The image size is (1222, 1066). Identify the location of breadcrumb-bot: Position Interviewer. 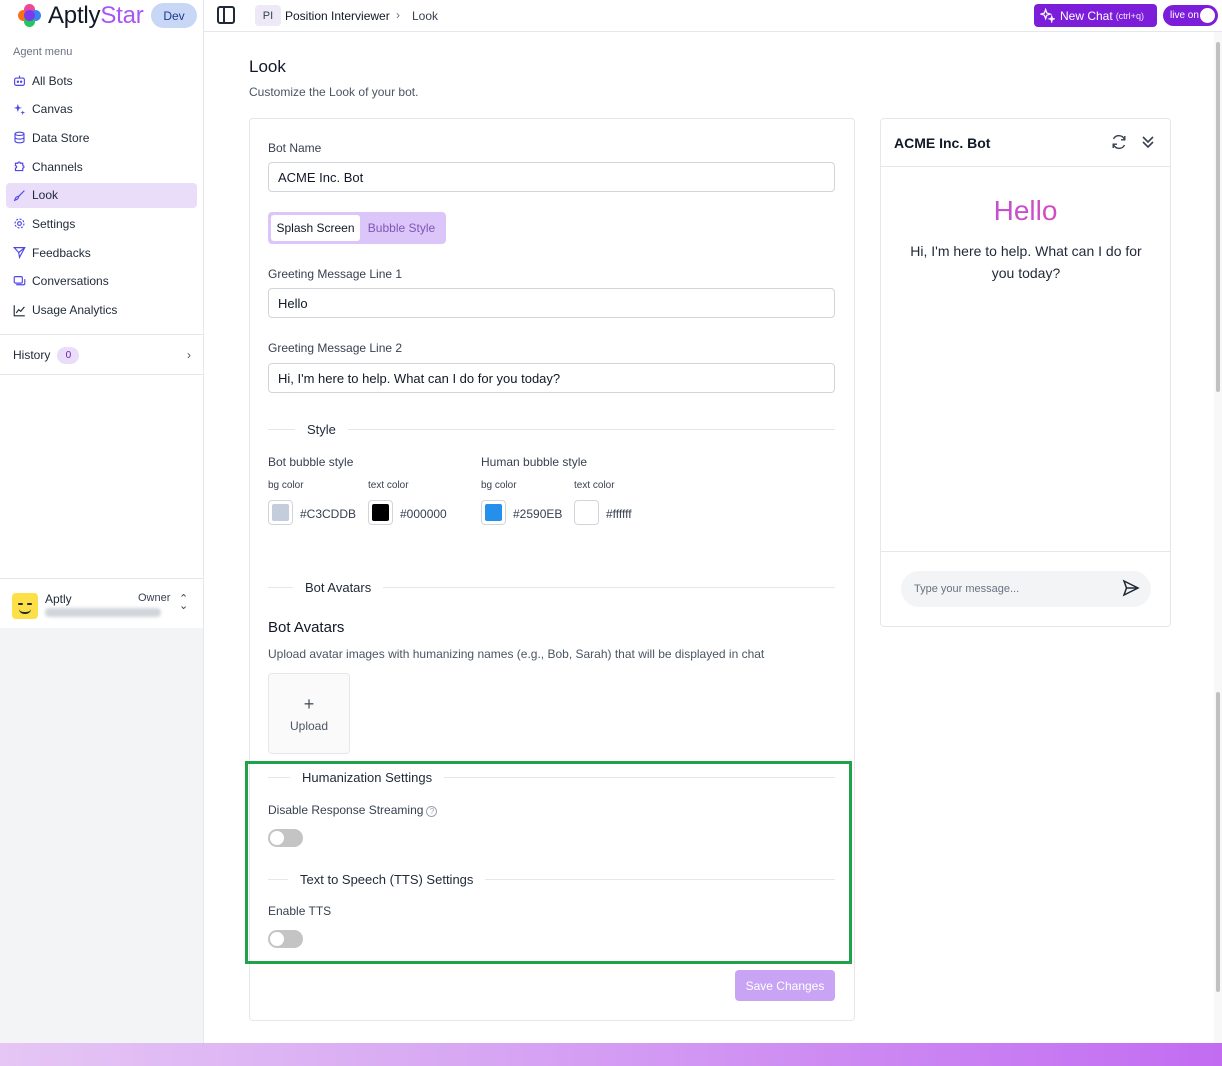
(337, 16).